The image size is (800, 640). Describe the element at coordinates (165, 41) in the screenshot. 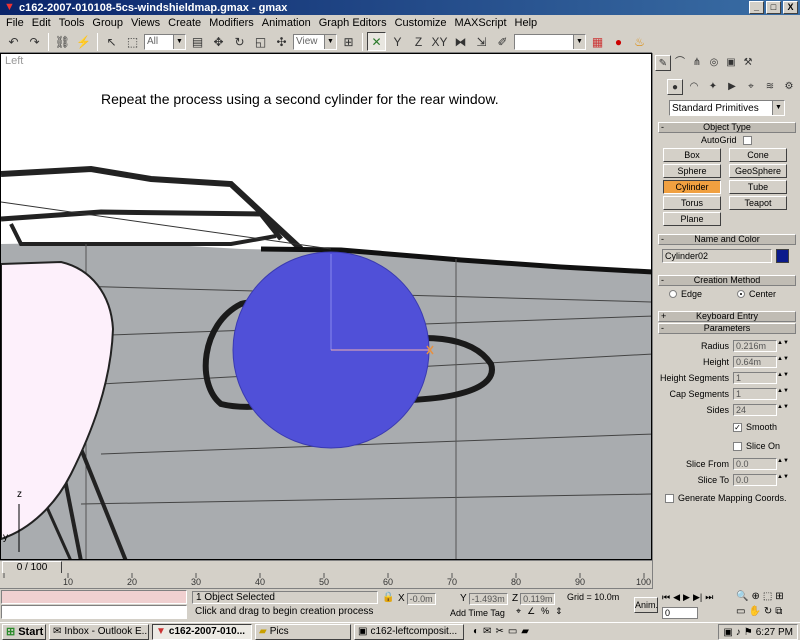

I see `selection-filter-dropdown: All ▼` at that location.